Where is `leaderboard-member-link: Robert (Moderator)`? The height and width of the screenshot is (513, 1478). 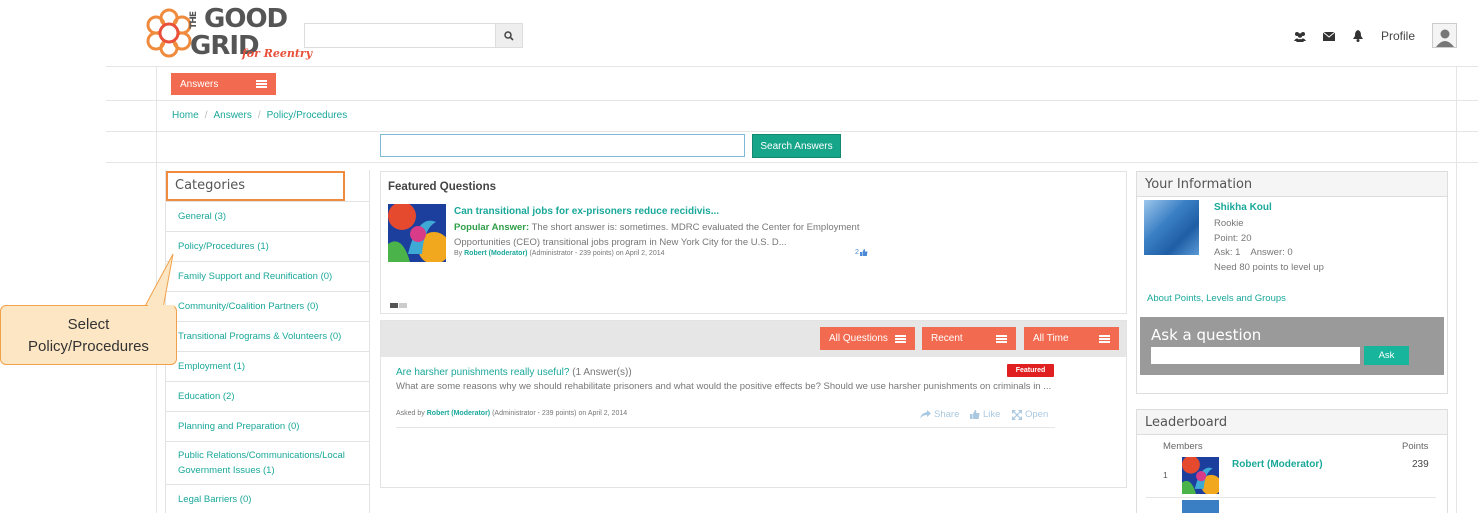 leaderboard-member-link: Robert (Moderator) is located at coordinates (1277, 464).